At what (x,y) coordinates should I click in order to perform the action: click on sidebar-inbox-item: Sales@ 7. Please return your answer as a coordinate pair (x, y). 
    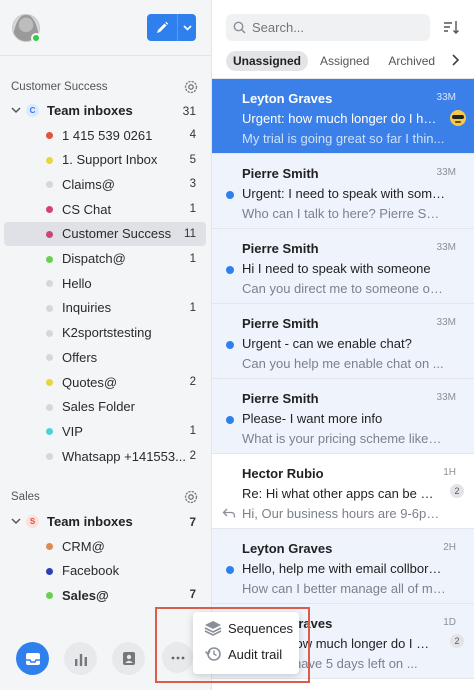
    Looking at the image, I should click on (105, 595).